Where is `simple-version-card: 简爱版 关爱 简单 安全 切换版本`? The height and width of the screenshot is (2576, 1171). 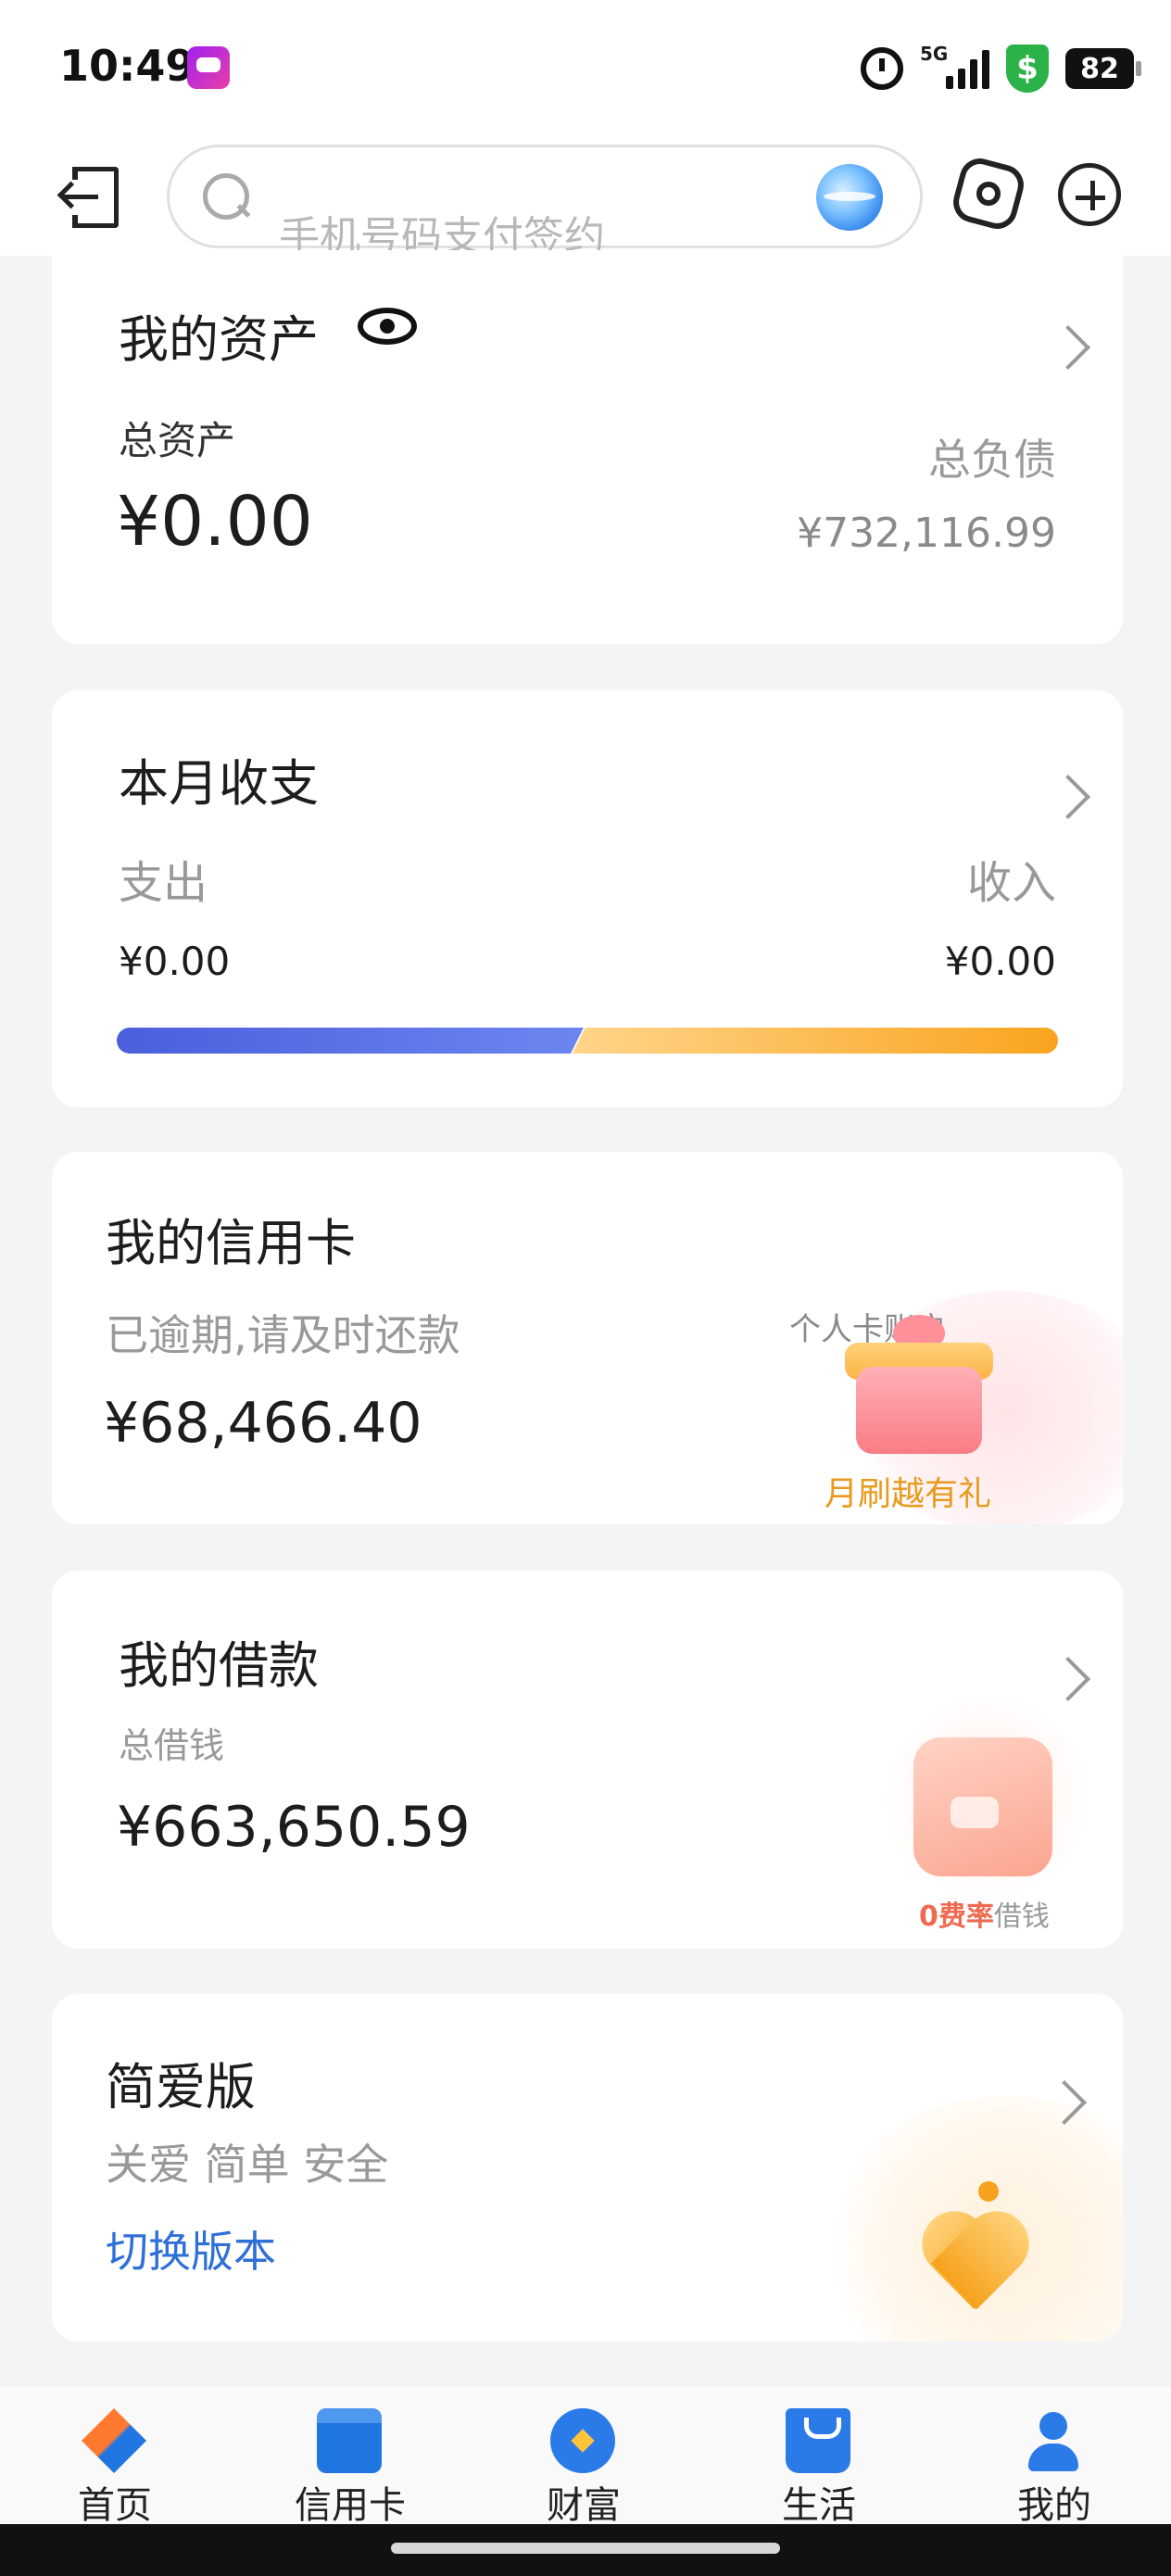
simple-version-card: 简爱版 关爱 简单 安全 切换版本 is located at coordinates (588, 2168).